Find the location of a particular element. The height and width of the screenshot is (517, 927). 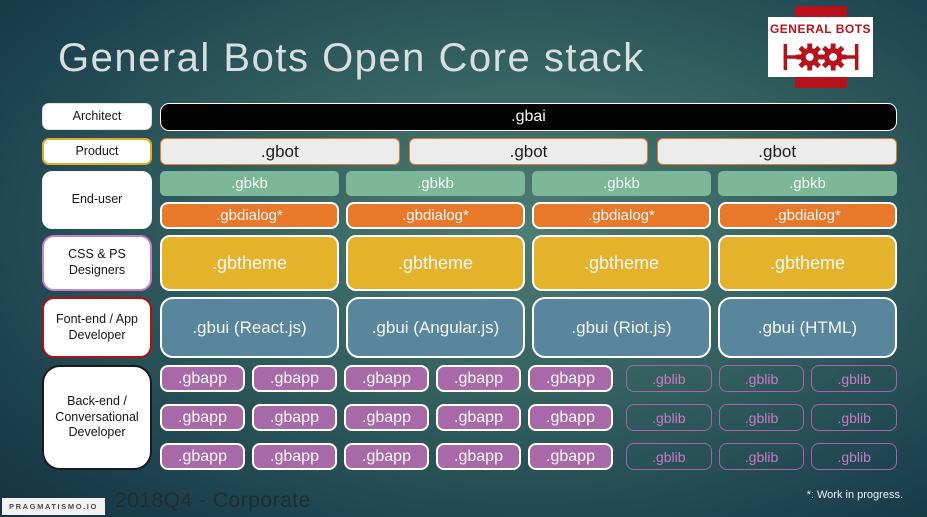

gbui-html-box: .gbui (HTML) is located at coordinates (807, 327).